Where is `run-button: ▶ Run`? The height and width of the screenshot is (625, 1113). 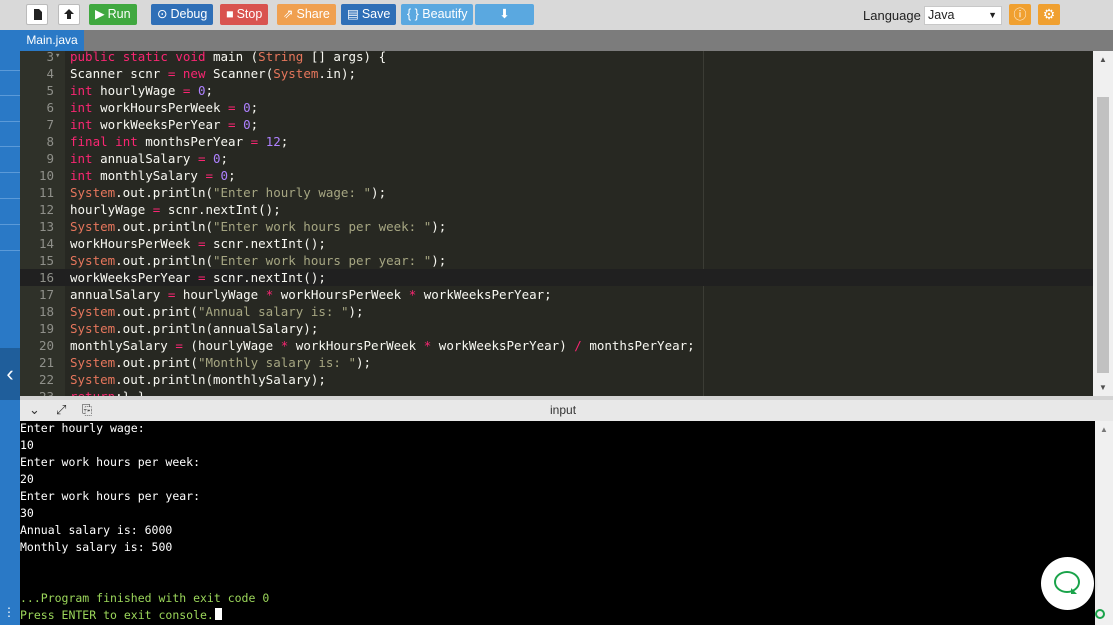
run-button: ▶ Run is located at coordinates (113, 14).